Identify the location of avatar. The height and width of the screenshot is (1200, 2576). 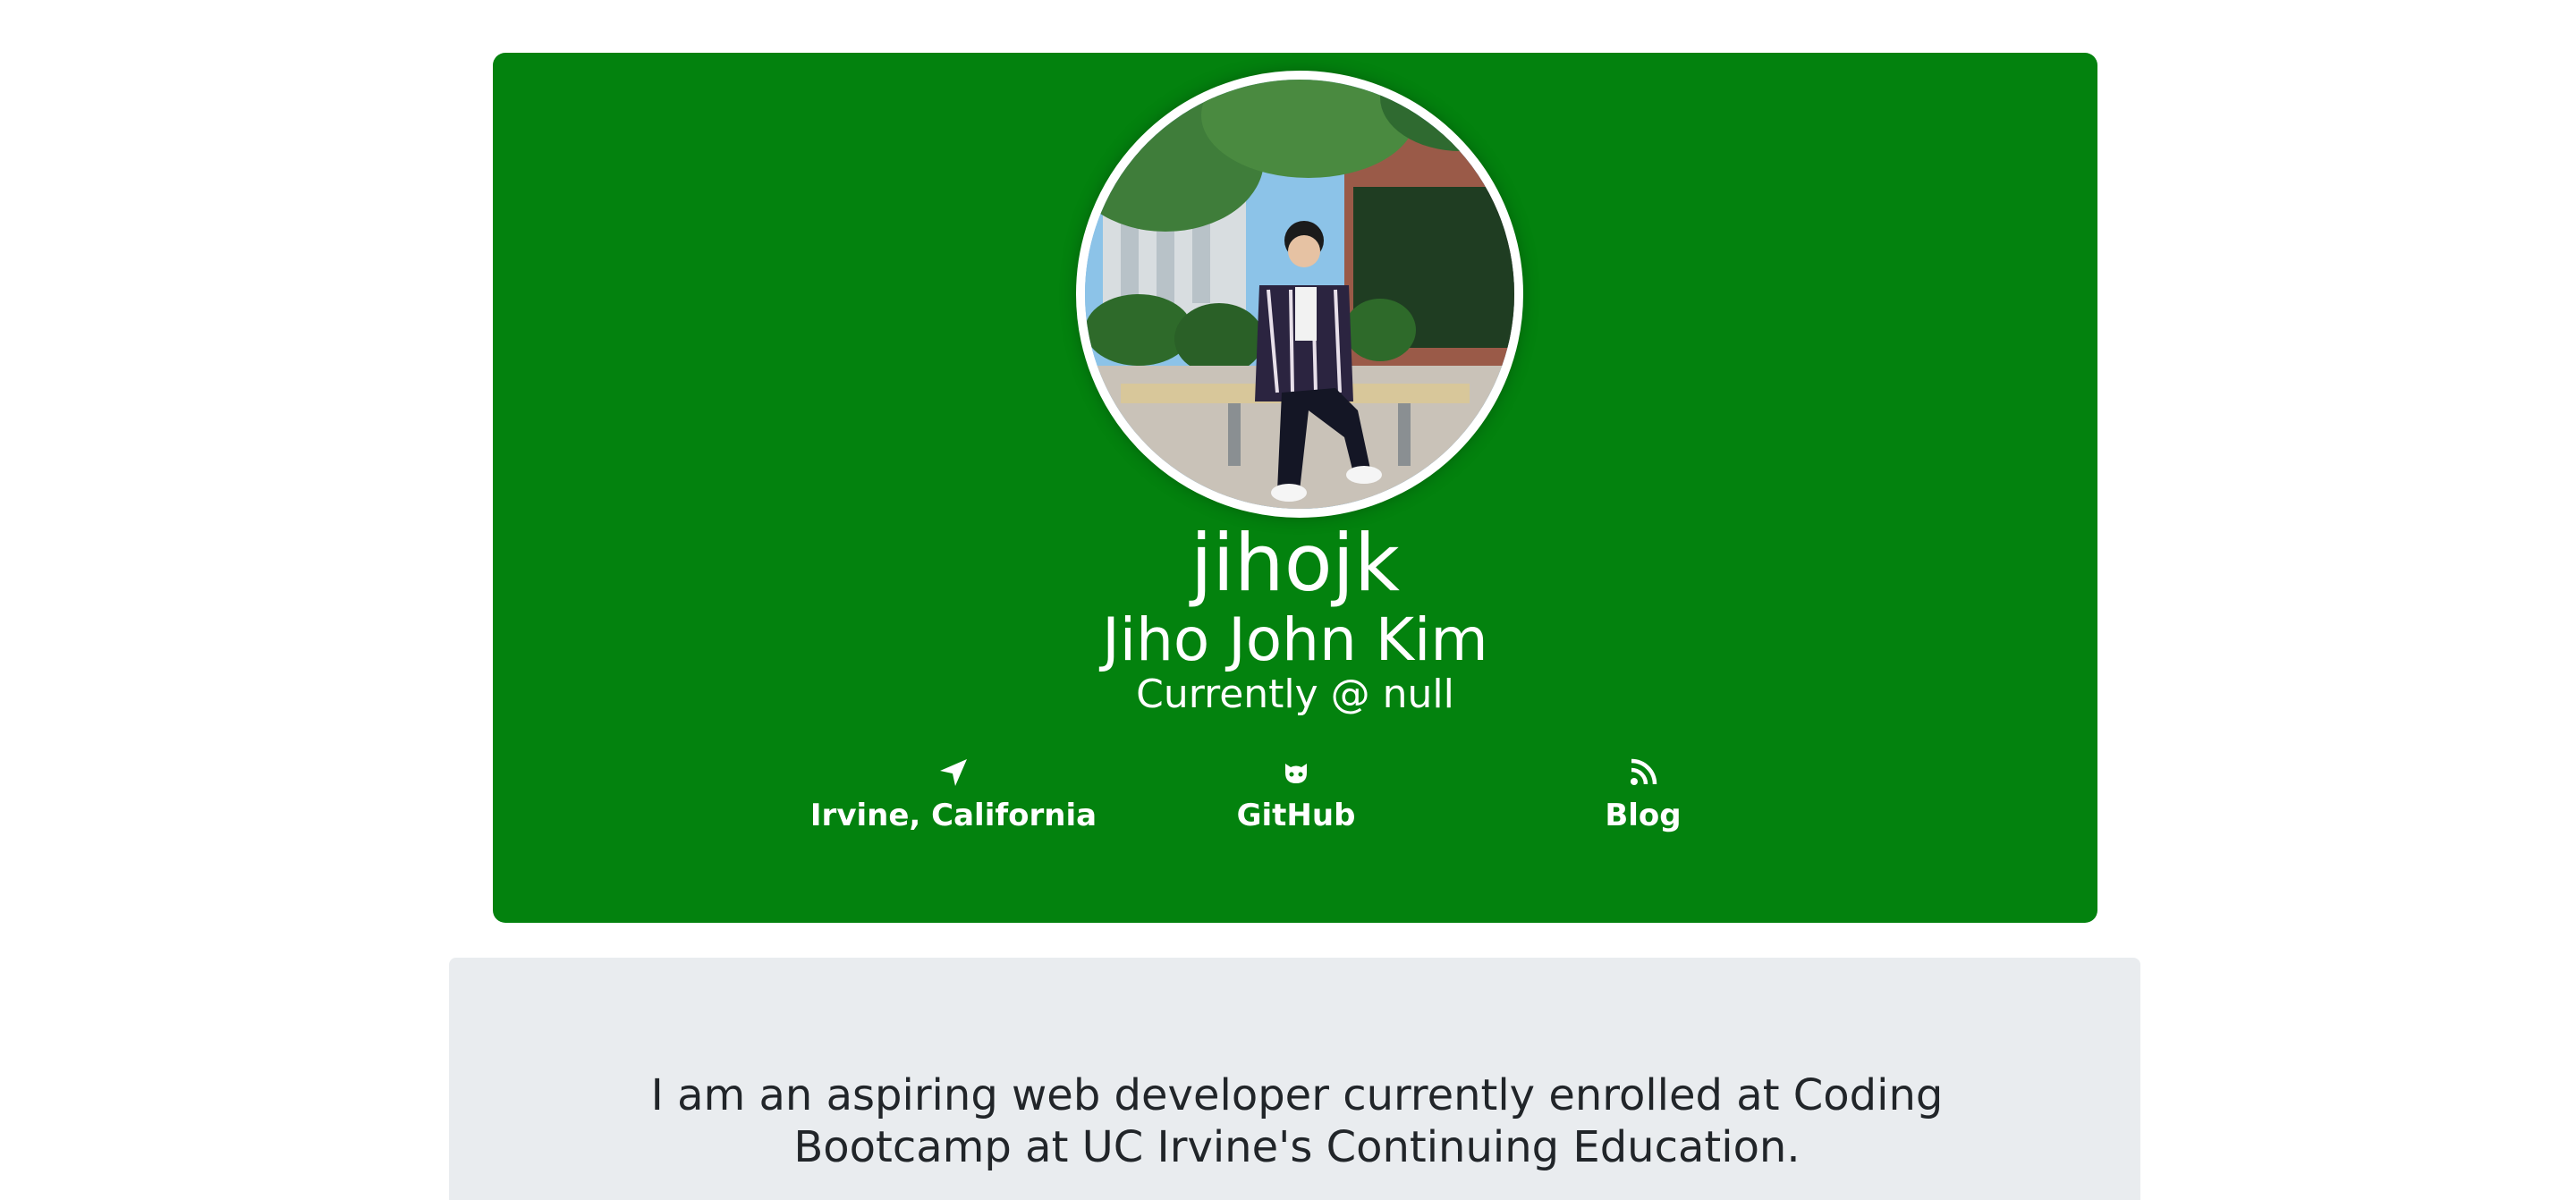
(1299, 295).